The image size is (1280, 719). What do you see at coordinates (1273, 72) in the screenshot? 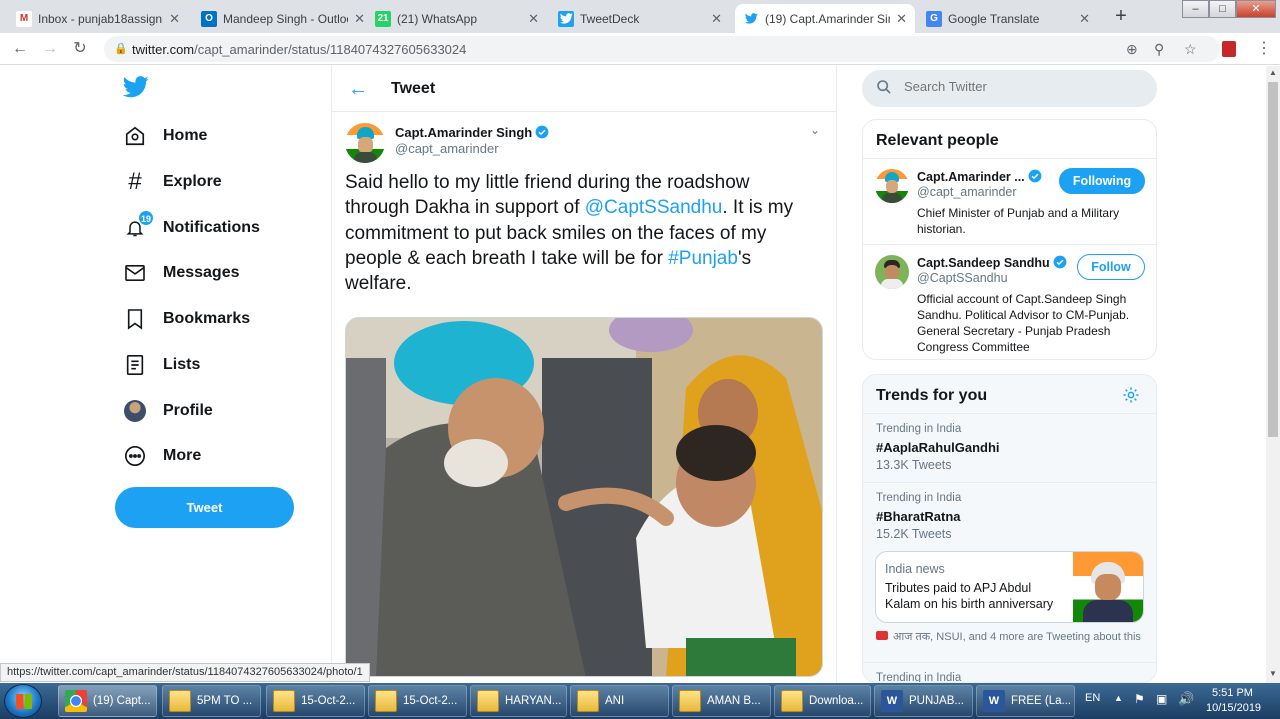
I see `scroll-up-icon: ▲` at bounding box center [1273, 72].